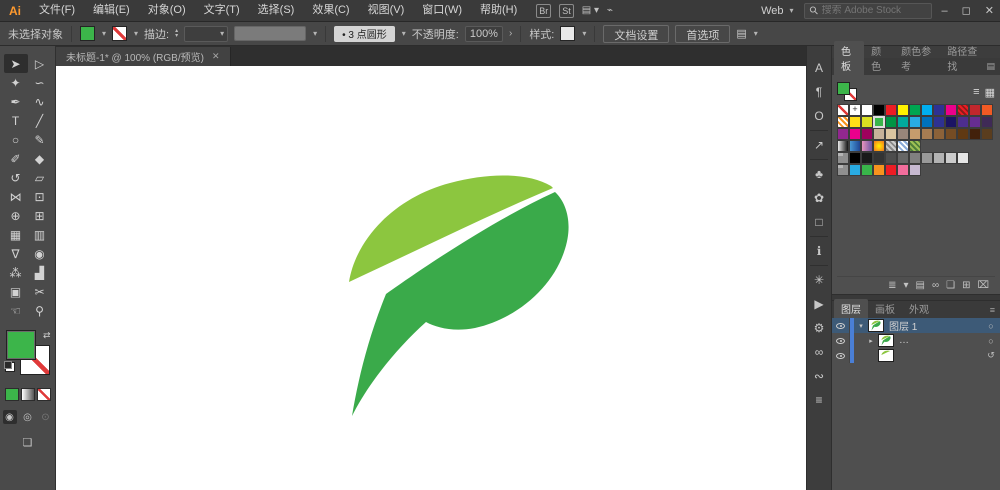 The width and height of the screenshot is (1000, 490). What do you see at coordinates (9, 417) in the screenshot?
I see `draw-normal-mode-icon: ◉` at bounding box center [9, 417].